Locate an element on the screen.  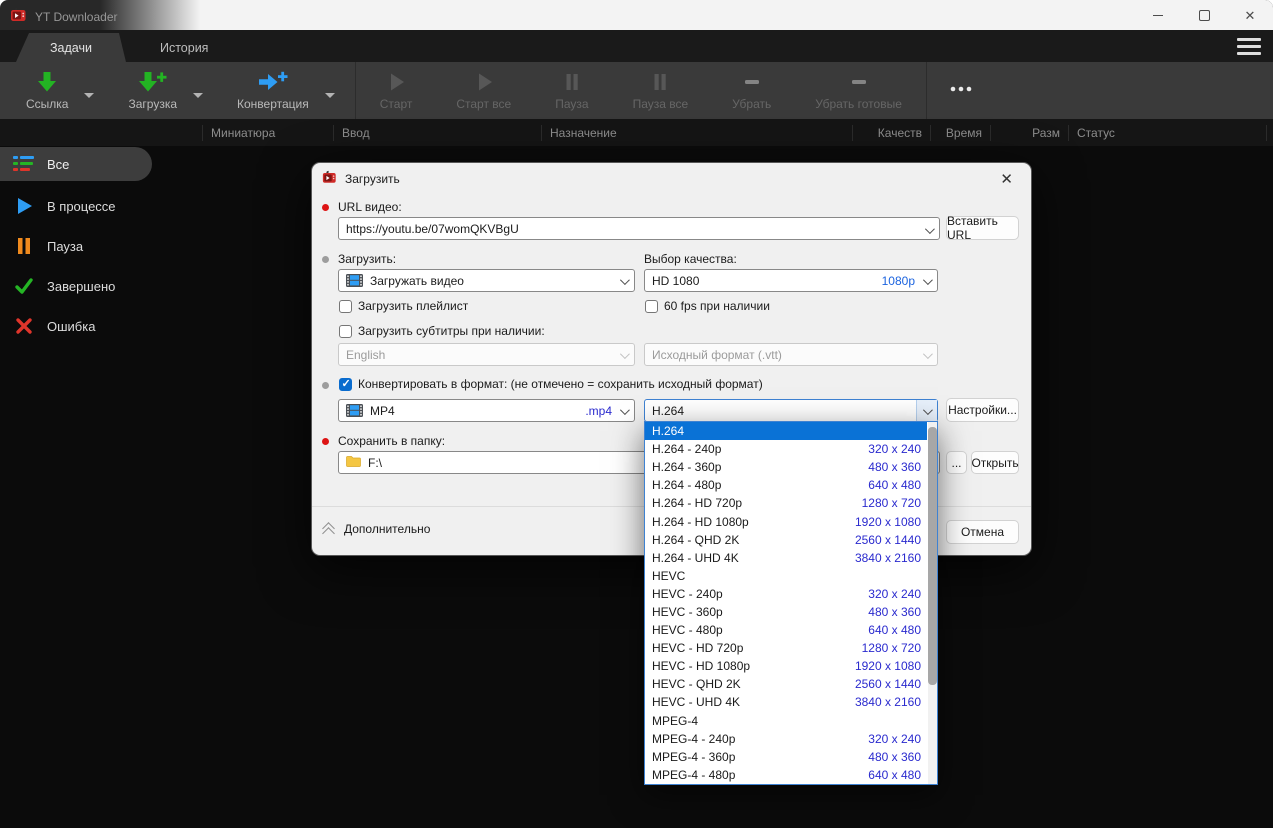
dropdown-scrollbar-thumb is located at coordinates (932, 556).